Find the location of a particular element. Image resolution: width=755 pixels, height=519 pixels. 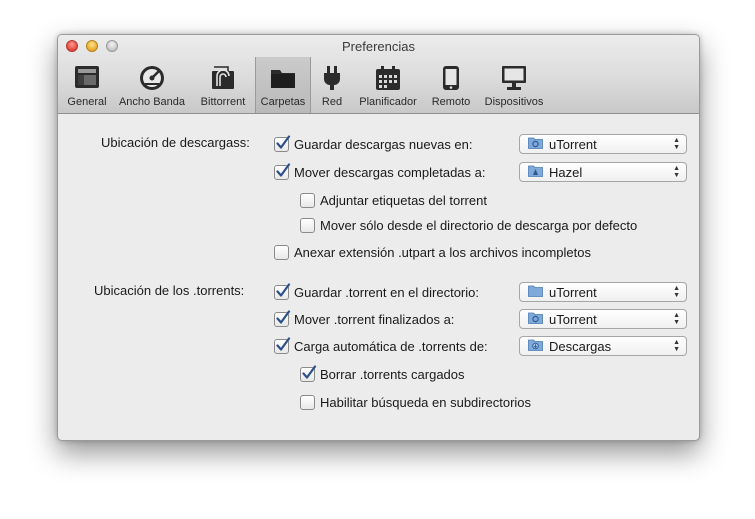

phone-icon is located at coordinates (451, 79).